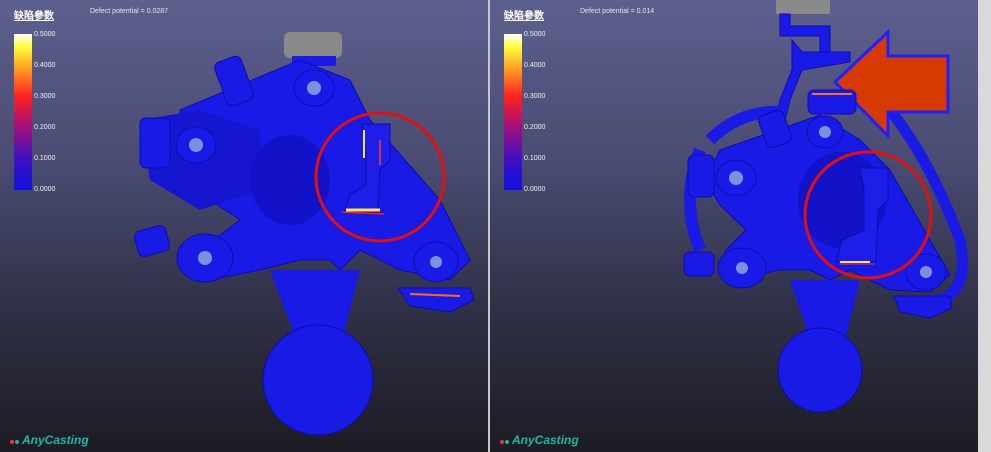 Image resolution: width=991 pixels, height=452 pixels. I want to click on left-brand-logo: AnyCasting, so click(49, 440).